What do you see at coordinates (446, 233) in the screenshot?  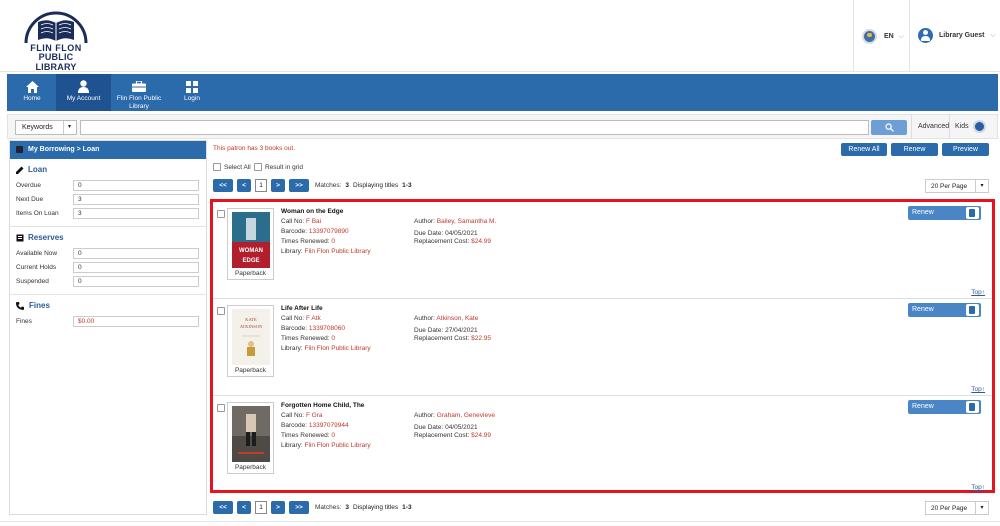 I see `due-date-field: Due Date: 04/05/2021` at bounding box center [446, 233].